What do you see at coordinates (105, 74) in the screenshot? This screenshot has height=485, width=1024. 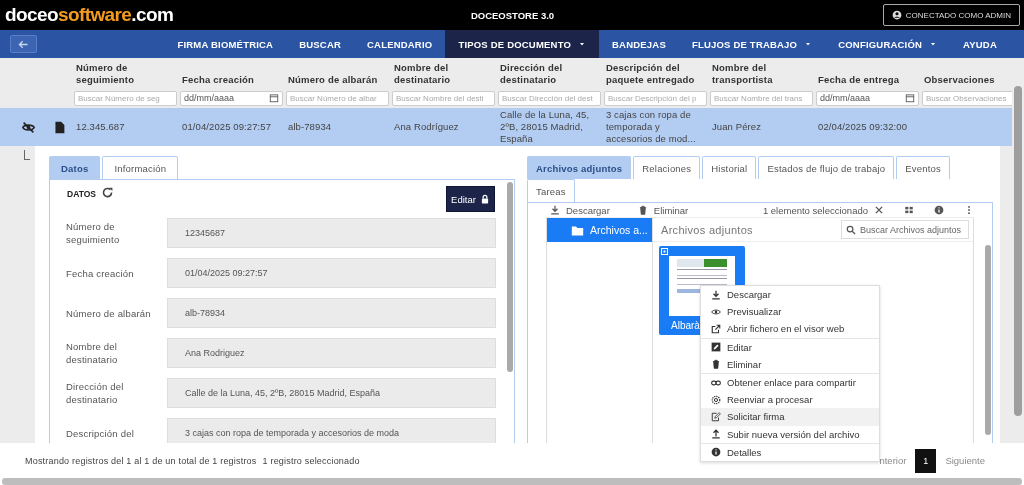 I see `column-header: Número de seguimiento` at bounding box center [105, 74].